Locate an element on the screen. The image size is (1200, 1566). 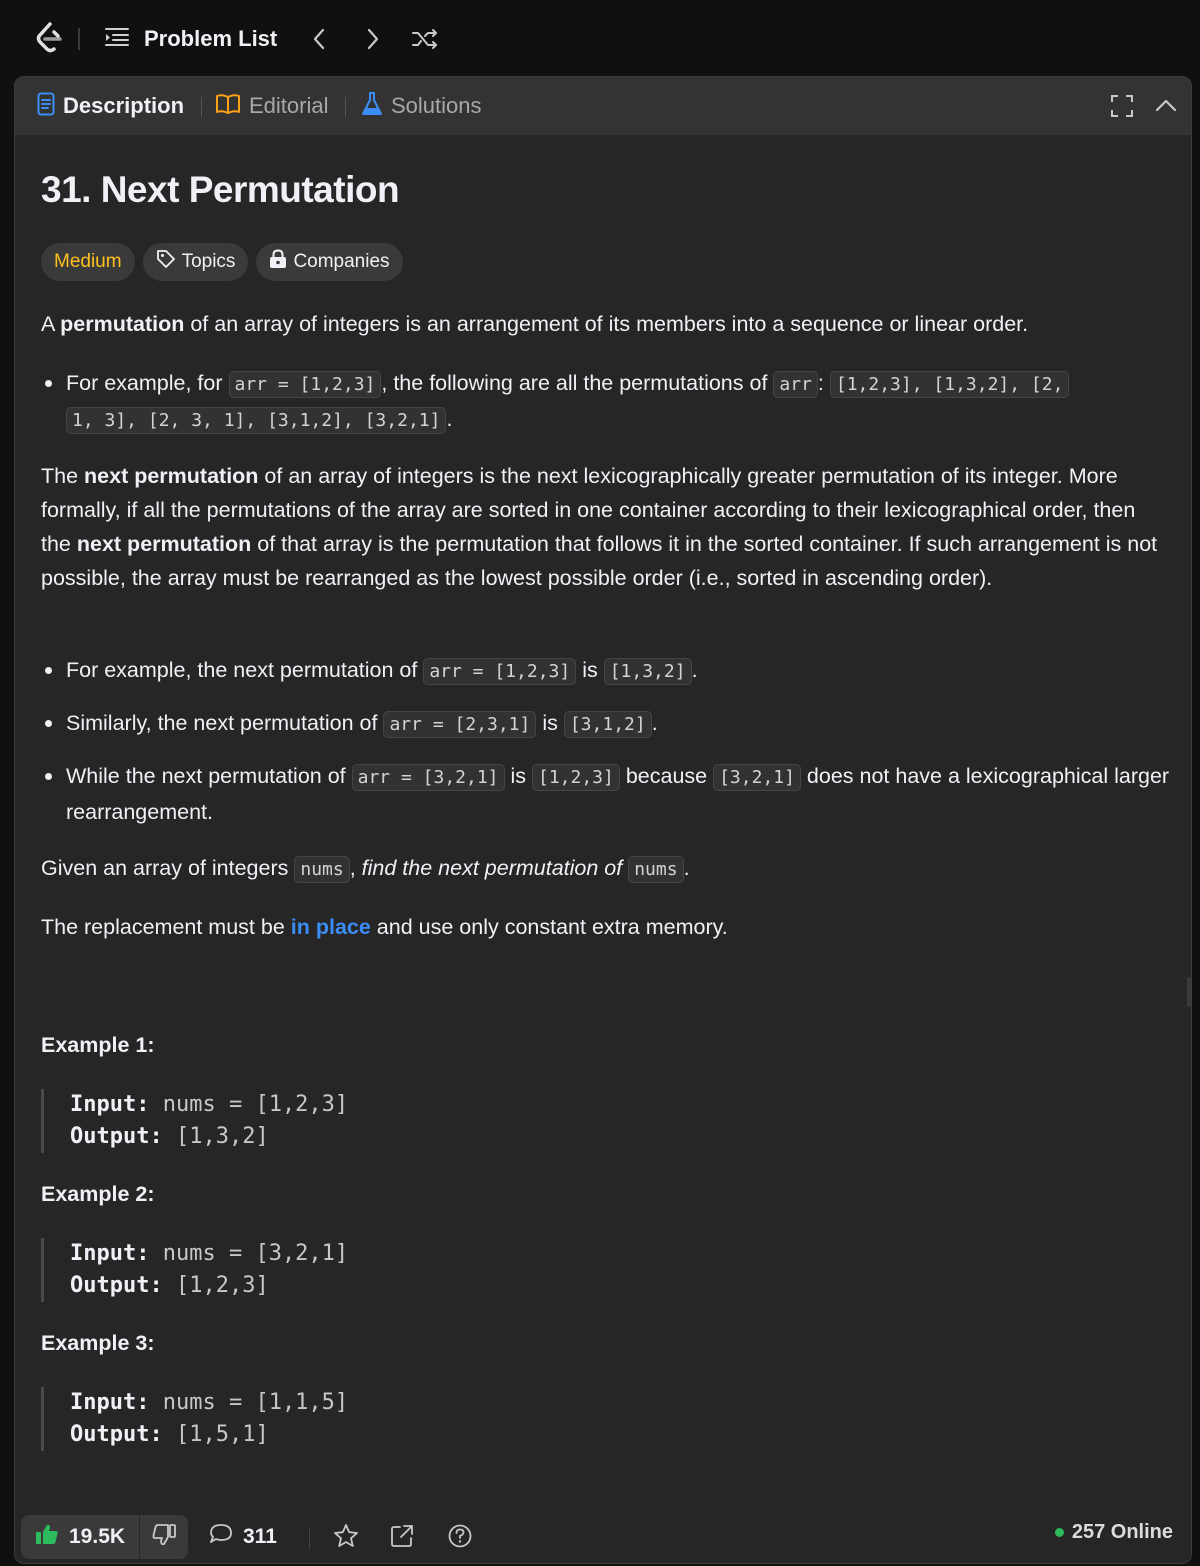
example-2-block: Input: nums = [3,2,1] Output: [1,2,3] is located at coordinates (341, 1270).